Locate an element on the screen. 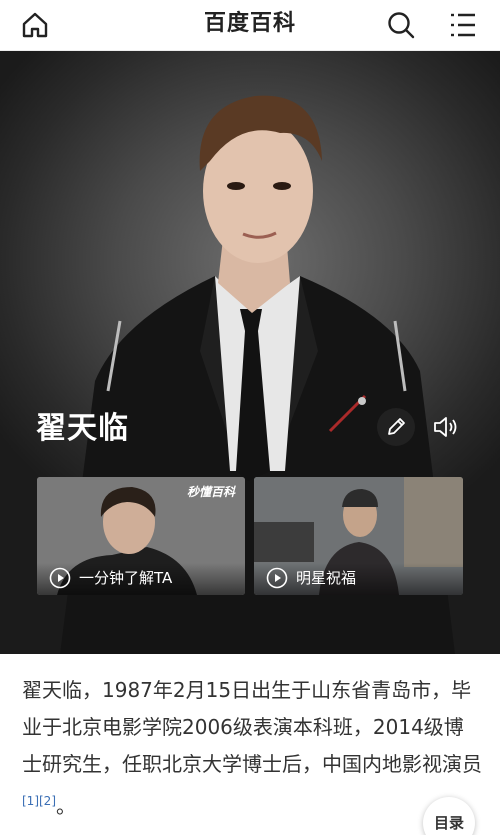  edit-button is located at coordinates (396, 427).